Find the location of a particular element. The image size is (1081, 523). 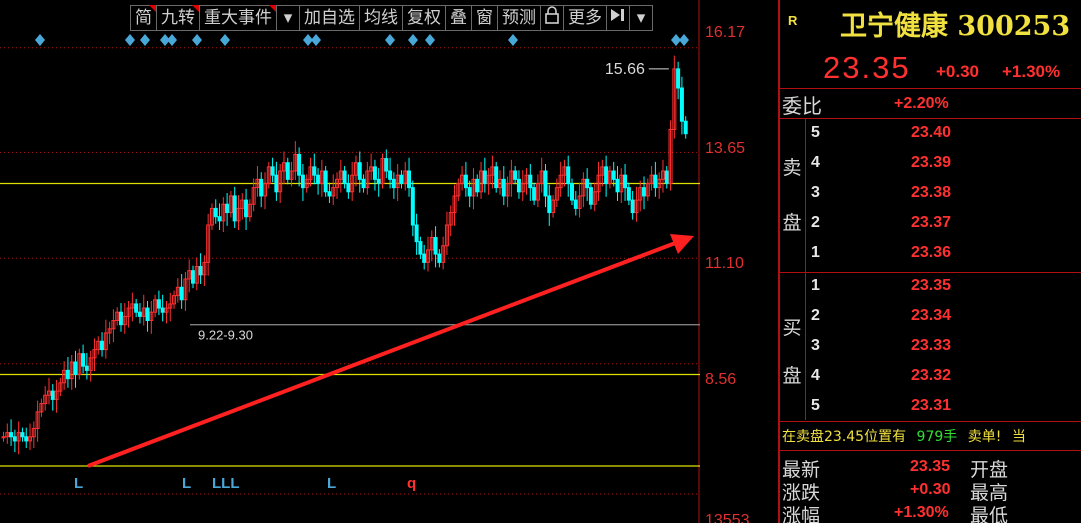

sell-row: 1 23.36 4 is located at coordinates (943, 255).